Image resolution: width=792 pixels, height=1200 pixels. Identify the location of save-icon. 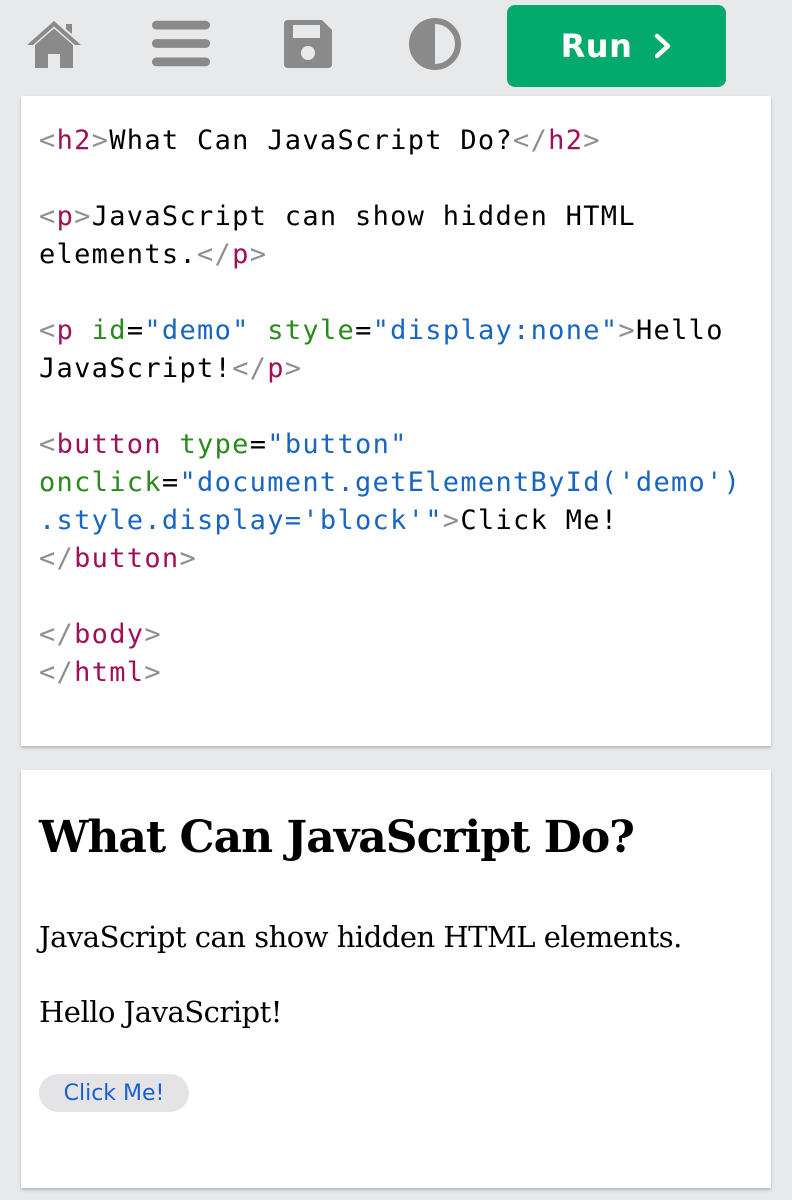
(308, 44).